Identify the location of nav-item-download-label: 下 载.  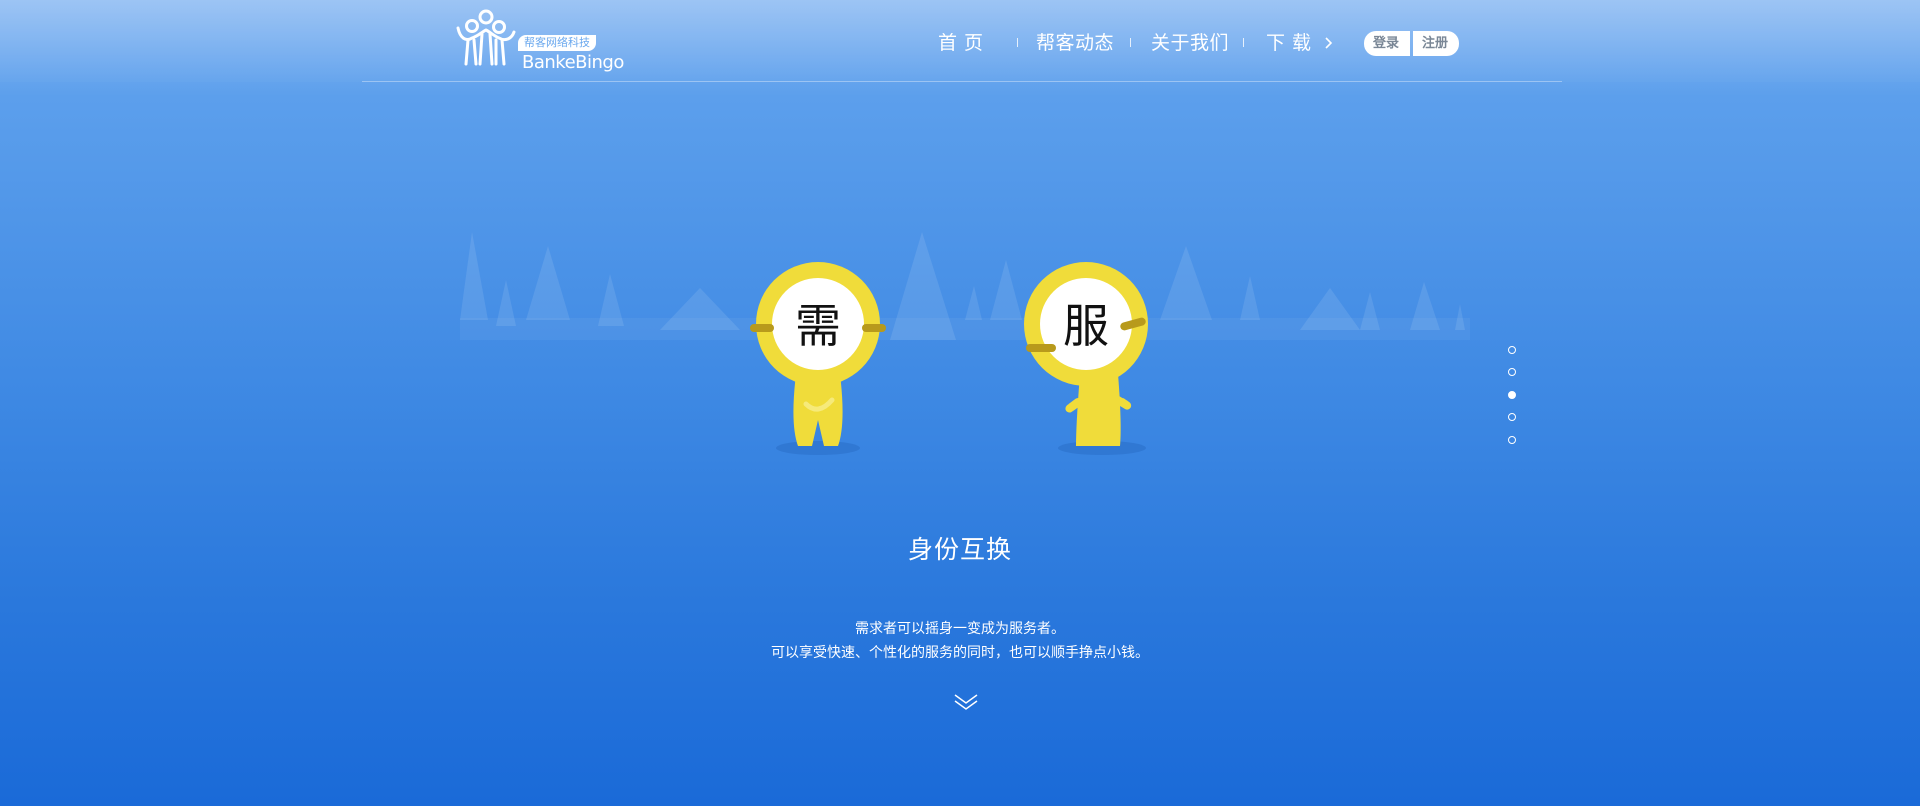
(1289, 43).